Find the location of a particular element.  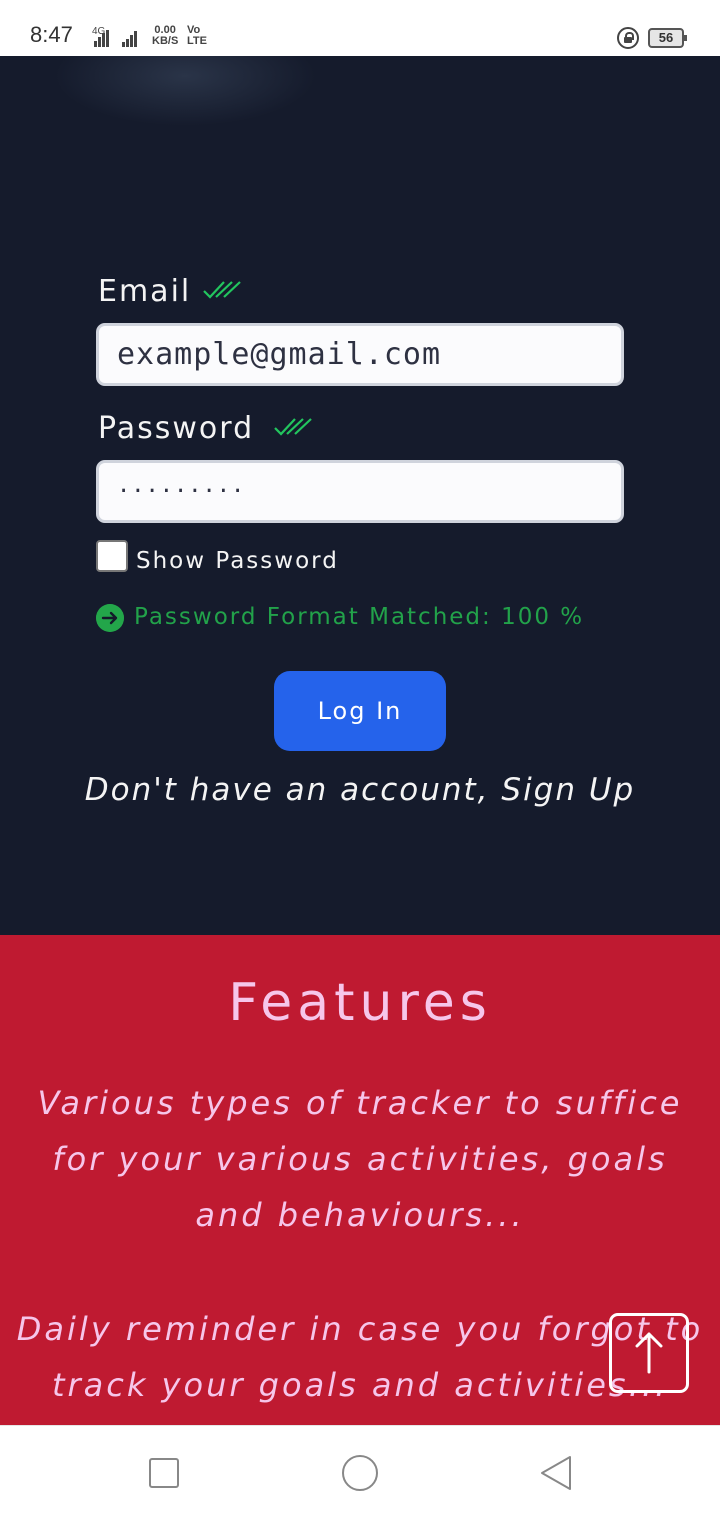

data-speed: 0.00 KB/S is located at coordinates (165, 36).